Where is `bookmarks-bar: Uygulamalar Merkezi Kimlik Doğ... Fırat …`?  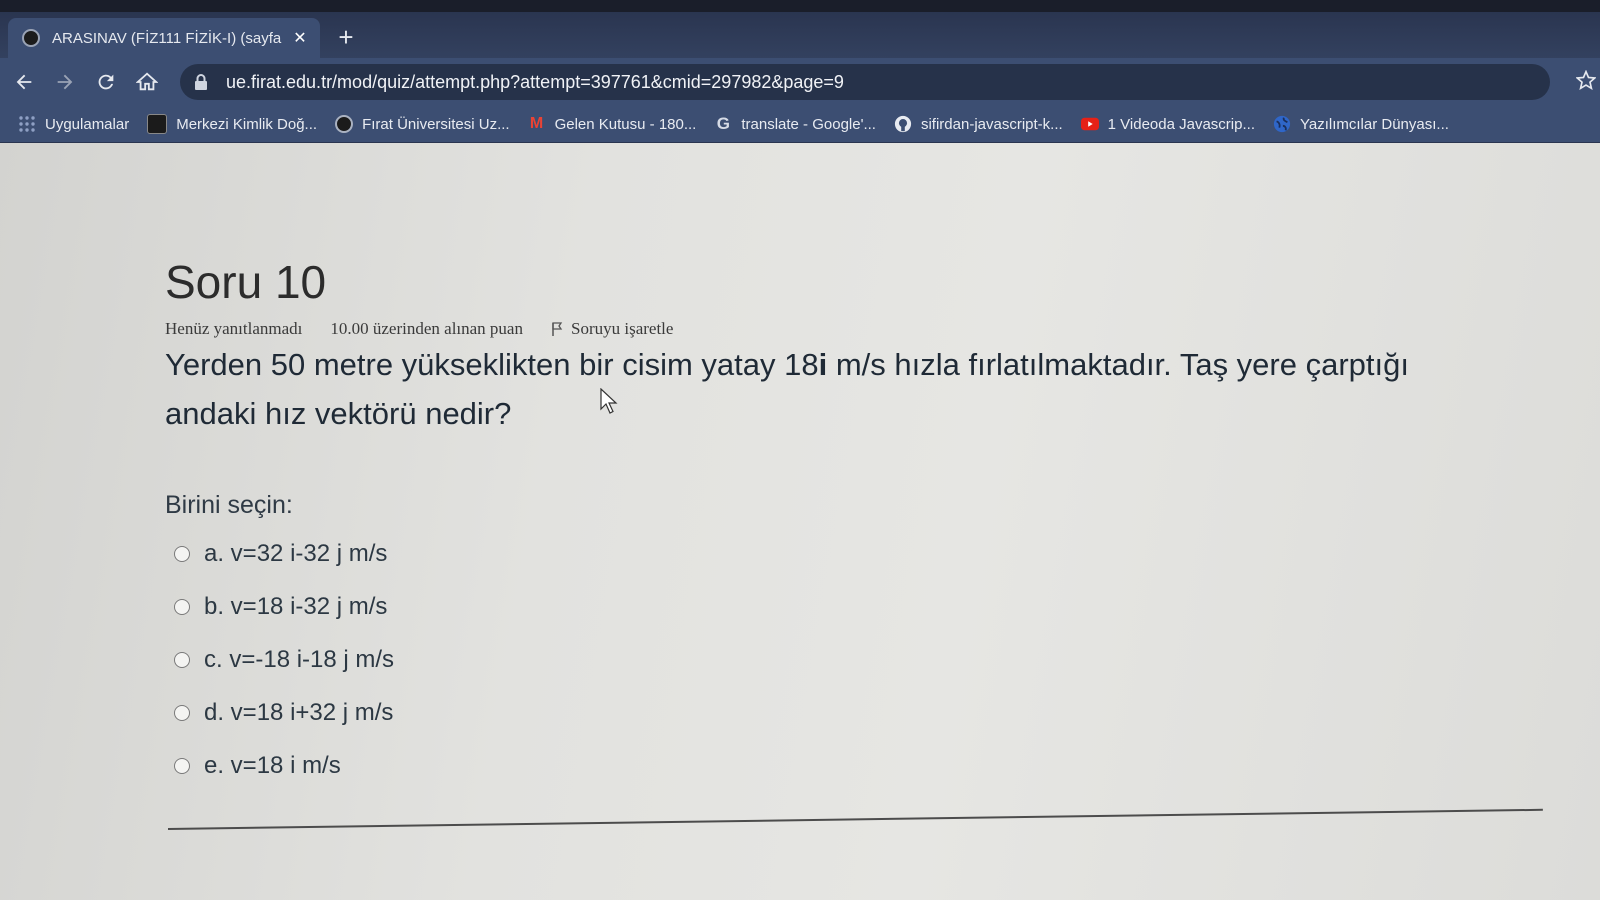
bookmarks-bar: Uygulamalar Merkezi Kimlik Doğ... Fırat … is located at coordinates (800, 124).